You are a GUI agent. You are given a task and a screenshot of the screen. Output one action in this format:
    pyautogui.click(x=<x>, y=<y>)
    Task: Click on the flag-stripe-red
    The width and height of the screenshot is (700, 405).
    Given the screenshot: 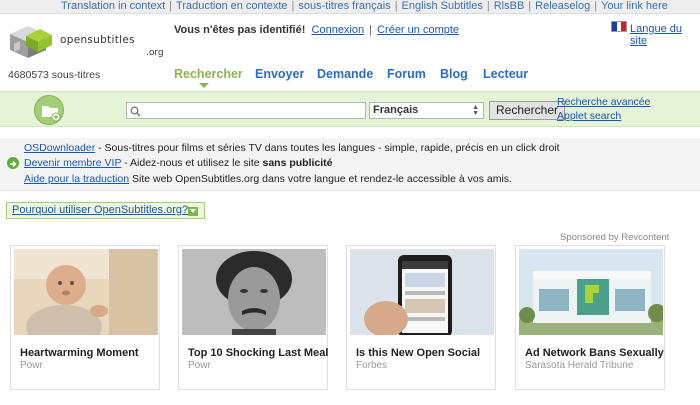 What is the action you would take?
    pyautogui.click(x=624, y=26)
    